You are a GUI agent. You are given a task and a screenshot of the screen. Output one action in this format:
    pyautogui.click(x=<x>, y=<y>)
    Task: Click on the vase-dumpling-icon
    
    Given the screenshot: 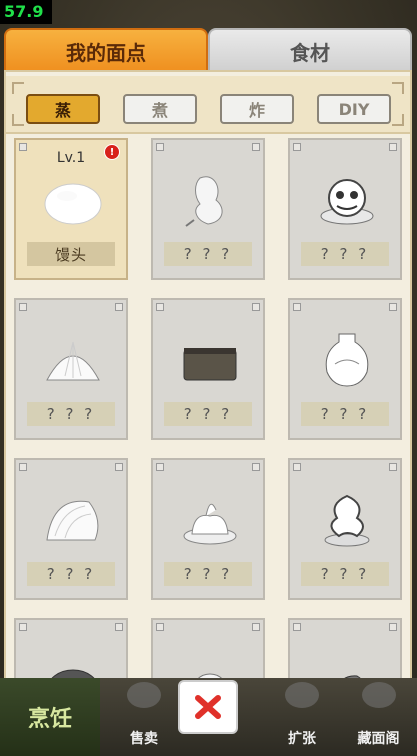 What is the action you would take?
    pyautogui.click(x=347, y=360)
    